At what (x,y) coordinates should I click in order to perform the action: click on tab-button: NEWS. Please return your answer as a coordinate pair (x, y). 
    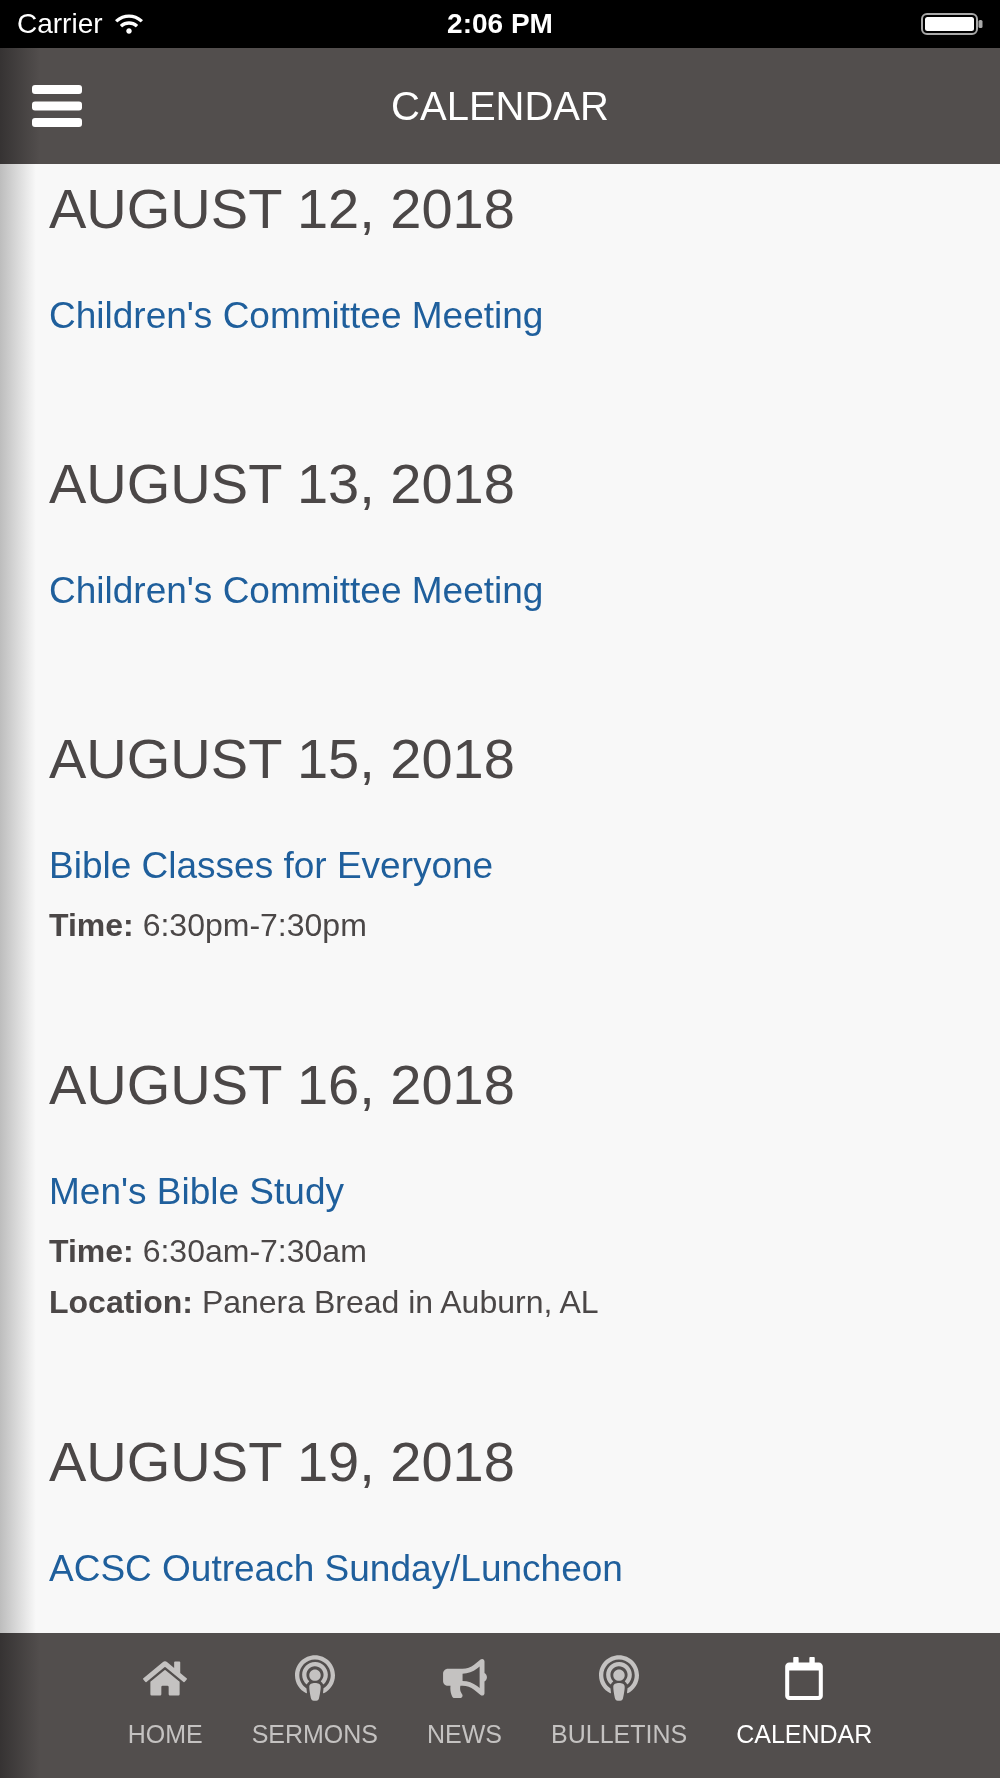
    Looking at the image, I should click on (465, 1702).